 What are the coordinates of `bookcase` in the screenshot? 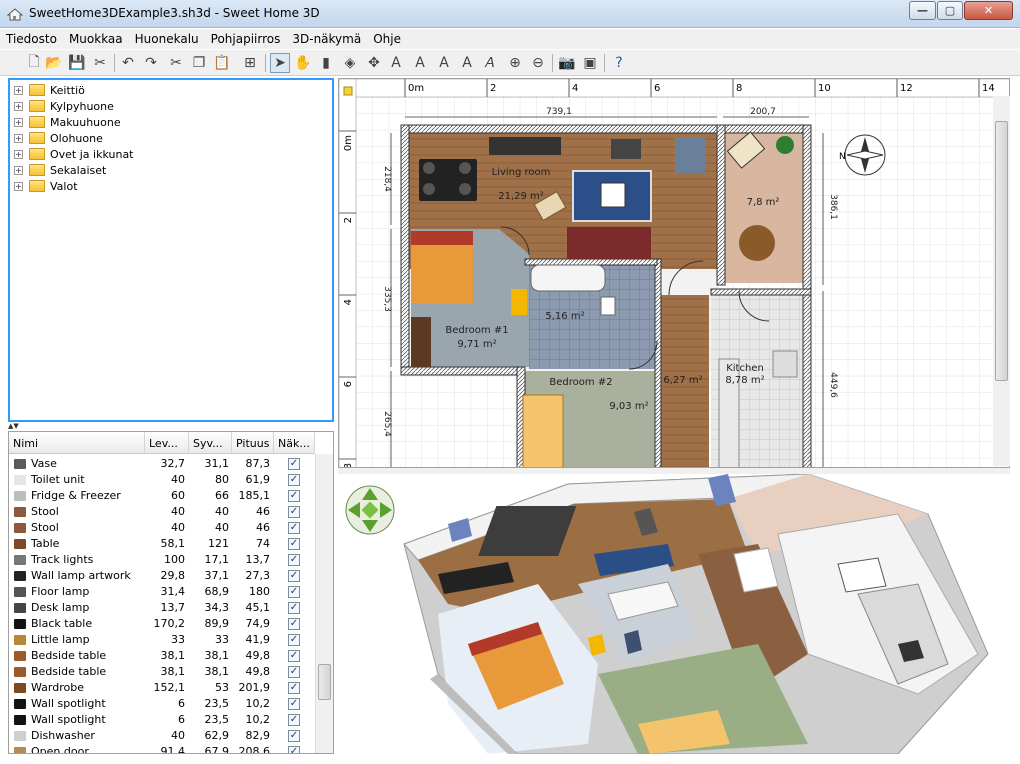 It's located at (525, 146).